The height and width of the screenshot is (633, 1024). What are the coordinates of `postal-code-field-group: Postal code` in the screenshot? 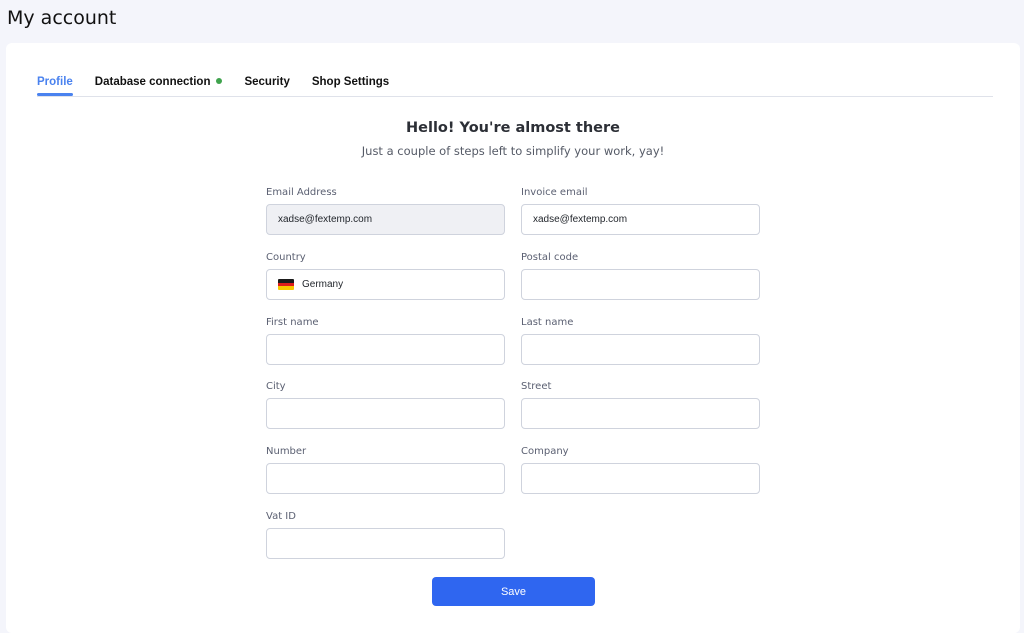 It's located at (640, 275).